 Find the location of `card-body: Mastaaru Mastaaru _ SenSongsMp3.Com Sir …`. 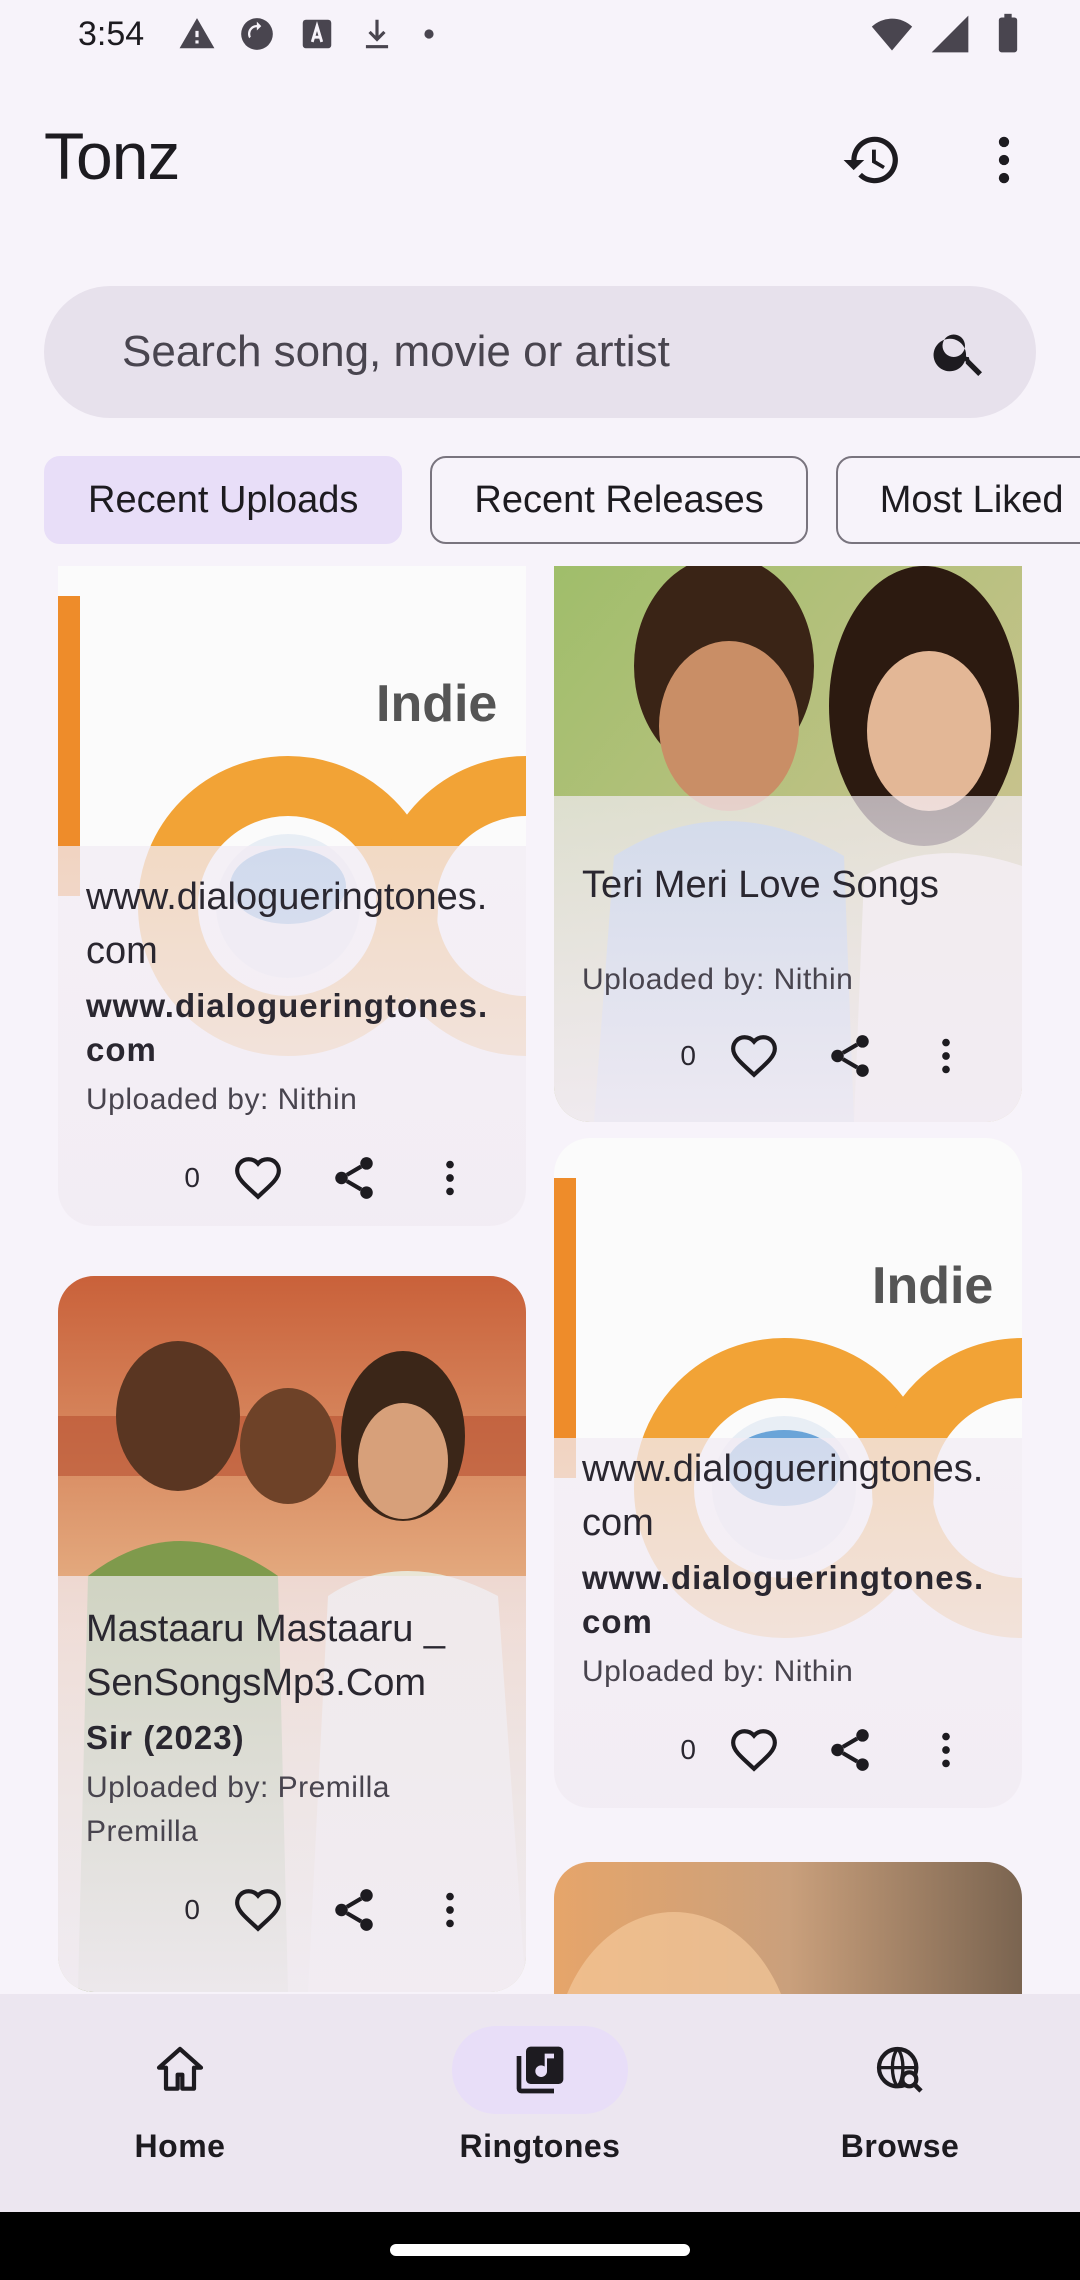

card-body: Mastaaru Mastaaru _ SenSongsMp3.Com Sir … is located at coordinates (292, 1797).